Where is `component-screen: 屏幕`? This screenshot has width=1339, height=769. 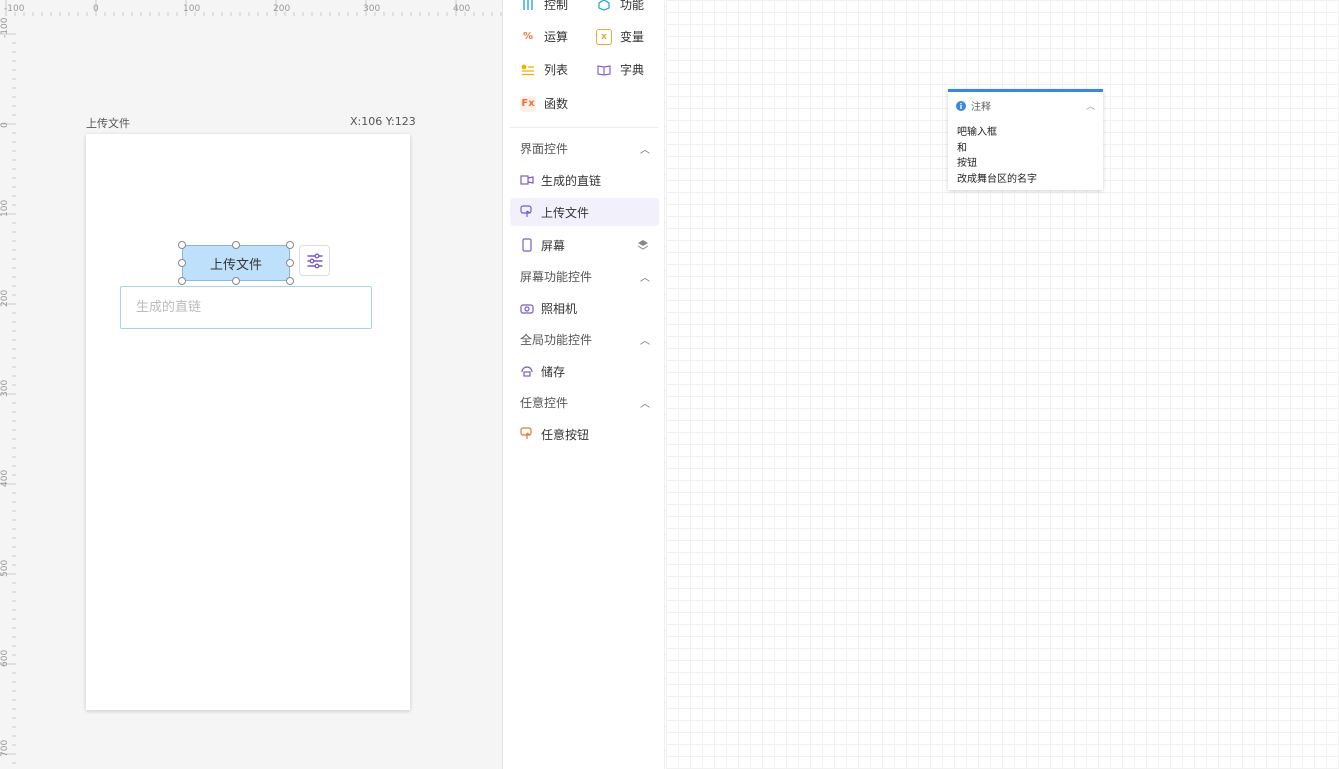
component-screen: 屏幕 is located at coordinates (584, 245).